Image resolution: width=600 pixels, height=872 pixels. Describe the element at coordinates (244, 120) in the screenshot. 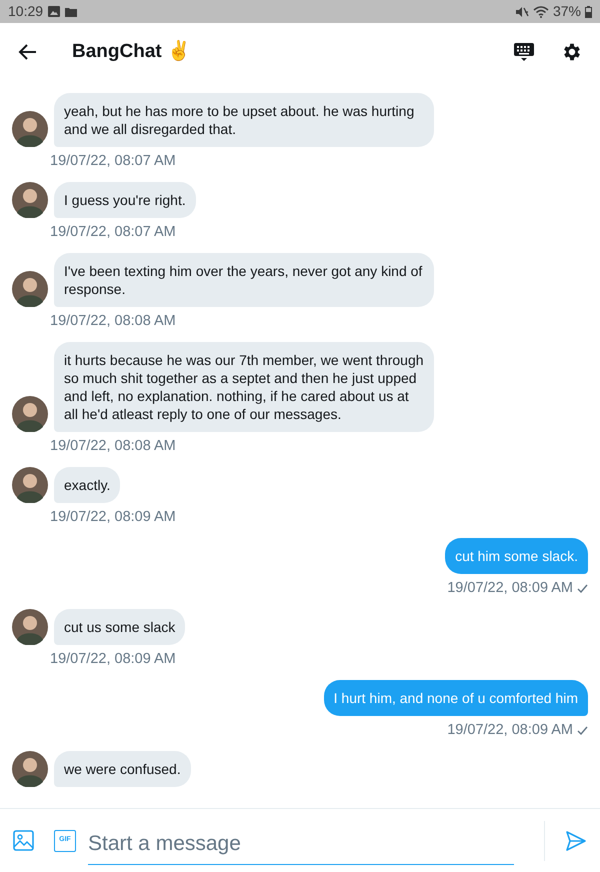

I see `message-bubble: yeah, but he has more to be upset about. he was hurting and we all disregarded that.` at that location.